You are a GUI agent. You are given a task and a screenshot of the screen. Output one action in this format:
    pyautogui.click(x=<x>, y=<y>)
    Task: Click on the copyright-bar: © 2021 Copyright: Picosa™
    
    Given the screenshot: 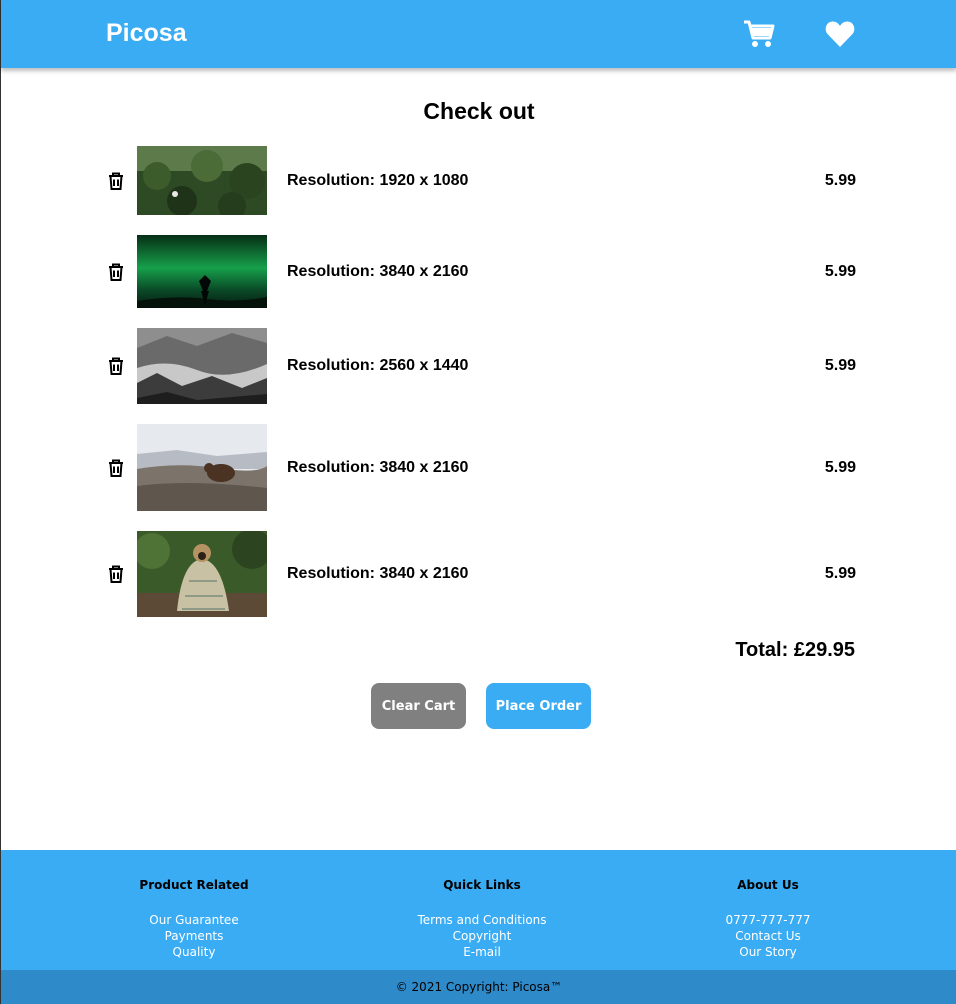 What is the action you would take?
    pyautogui.click(x=478, y=987)
    